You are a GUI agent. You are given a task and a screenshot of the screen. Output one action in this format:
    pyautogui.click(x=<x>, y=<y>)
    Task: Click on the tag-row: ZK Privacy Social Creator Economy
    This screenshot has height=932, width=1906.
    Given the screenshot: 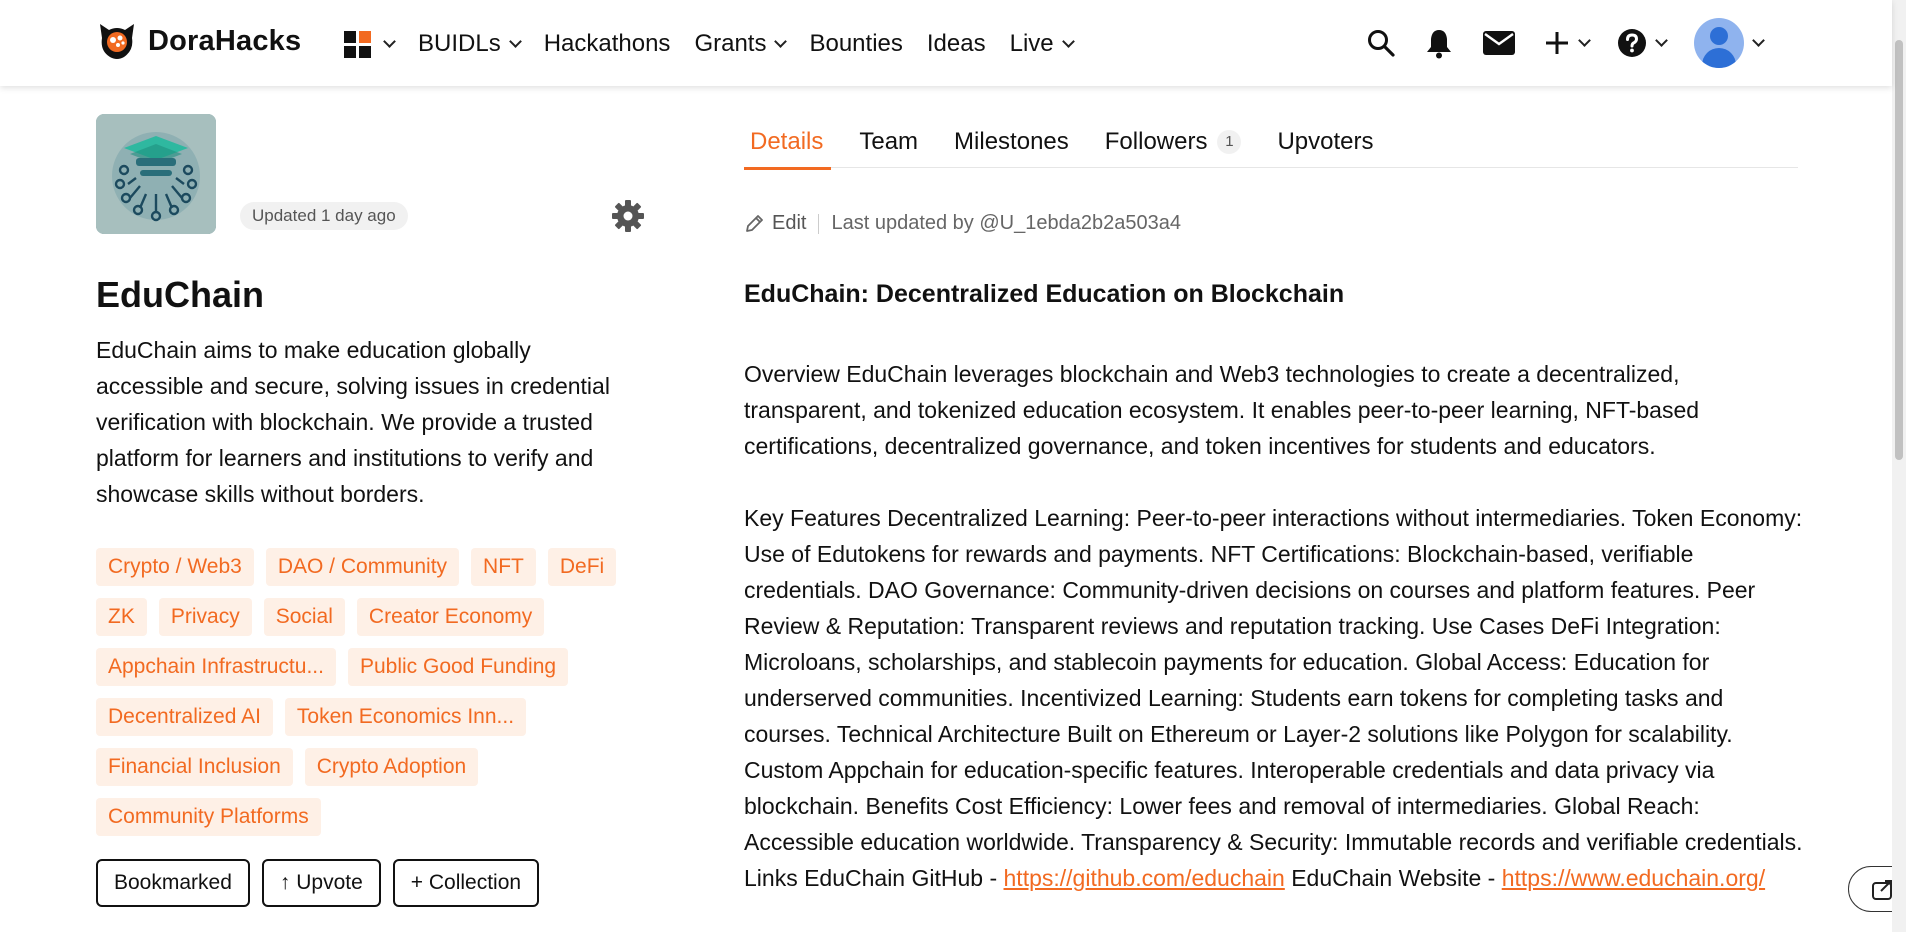 What is the action you would take?
    pyautogui.click(x=376, y=617)
    